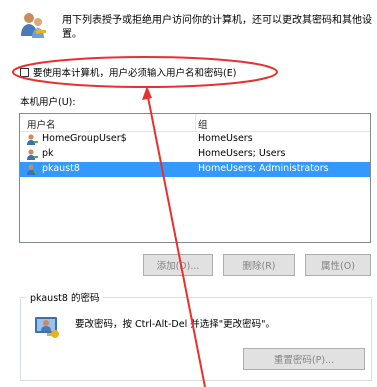  I want to click on cell-username: pkaust8, so click(61, 168).